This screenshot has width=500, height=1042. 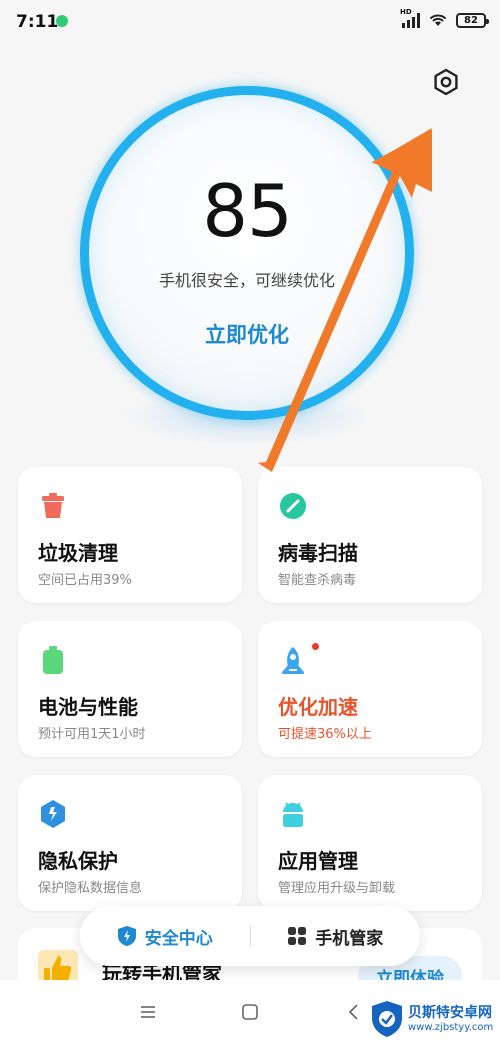 I want to click on grid-icon, so click(x=297, y=936).